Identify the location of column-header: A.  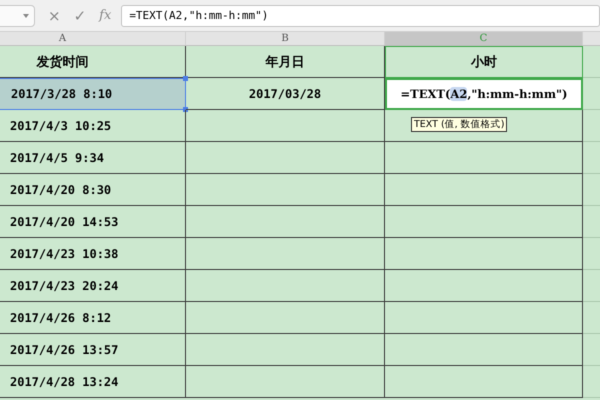
(93, 39).